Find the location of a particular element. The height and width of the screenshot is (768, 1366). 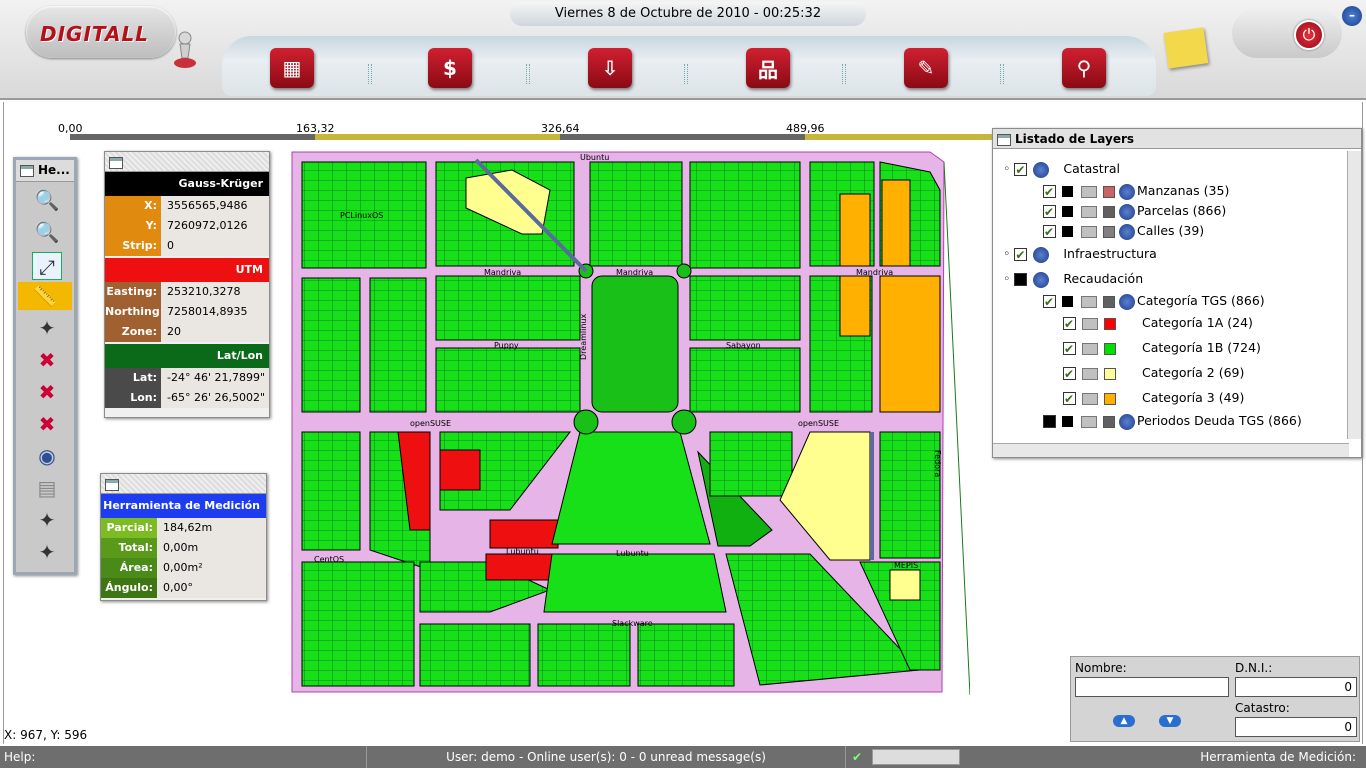

layer-list-title: Listado de Layers is located at coordinates (1177, 139).